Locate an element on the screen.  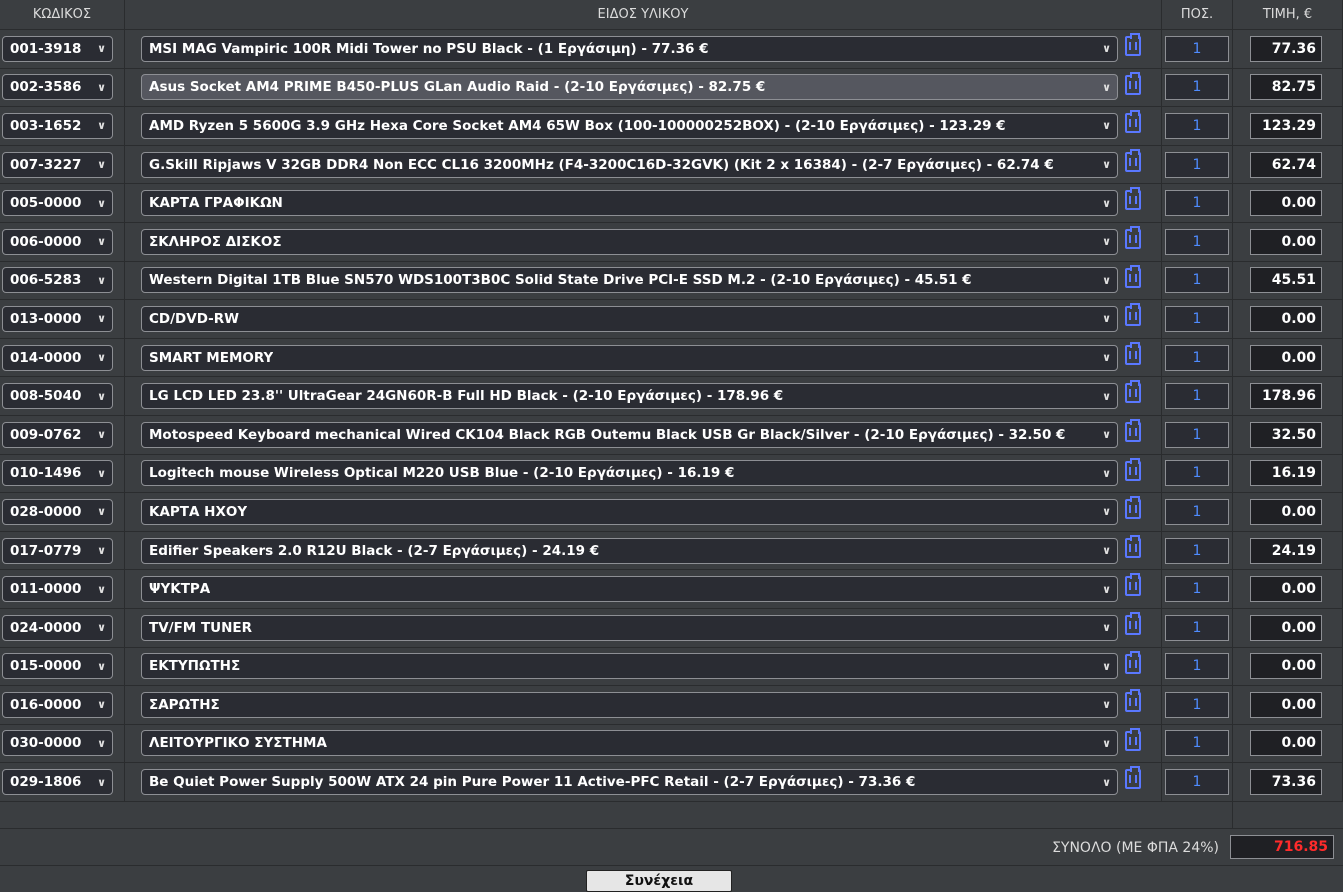
item-select: ΨΥΚΤΡΑ ∨ is located at coordinates (629, 589).